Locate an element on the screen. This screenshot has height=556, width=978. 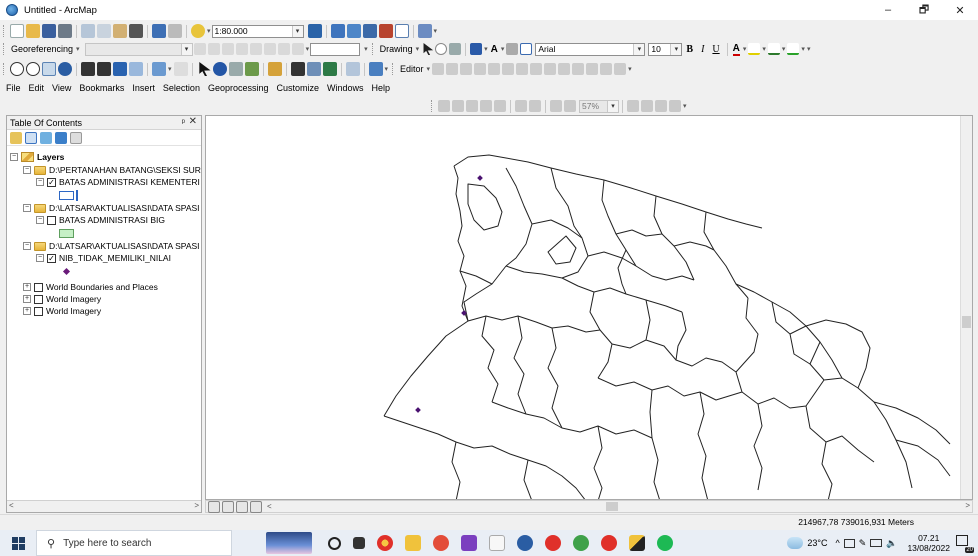
layout-zoom-out-icon is located at coordinates (458, 106).